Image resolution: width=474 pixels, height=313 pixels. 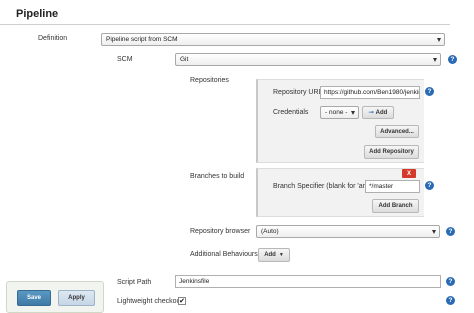 I want to click on credentials-value: - none -, so click(x=336, y=112).